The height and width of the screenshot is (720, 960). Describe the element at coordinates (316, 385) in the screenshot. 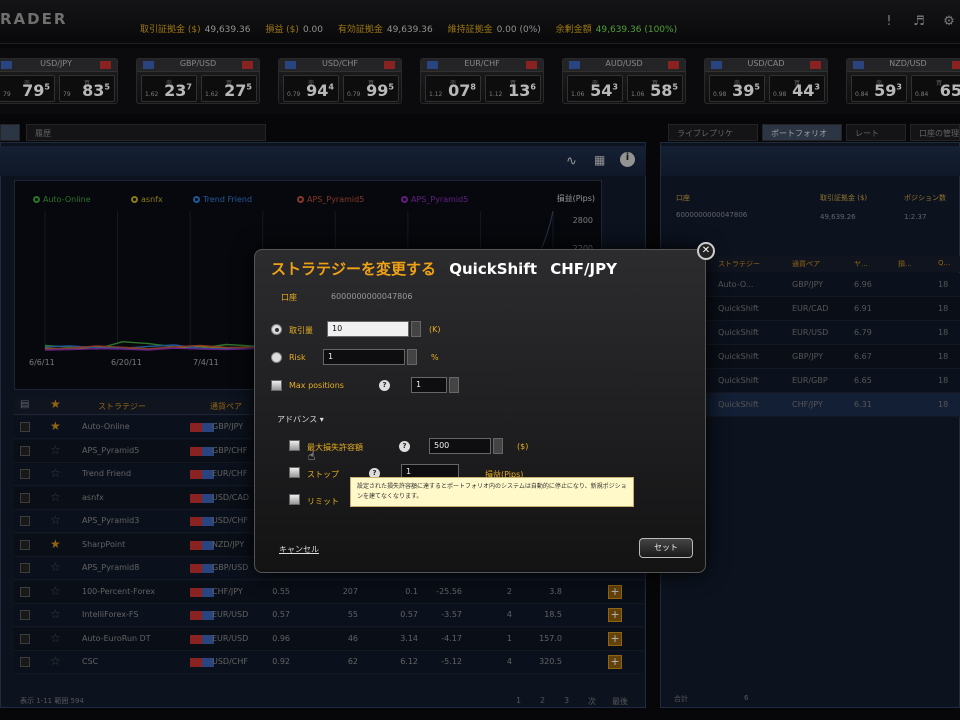

I see `maxpos-label: Max positions` at that location.